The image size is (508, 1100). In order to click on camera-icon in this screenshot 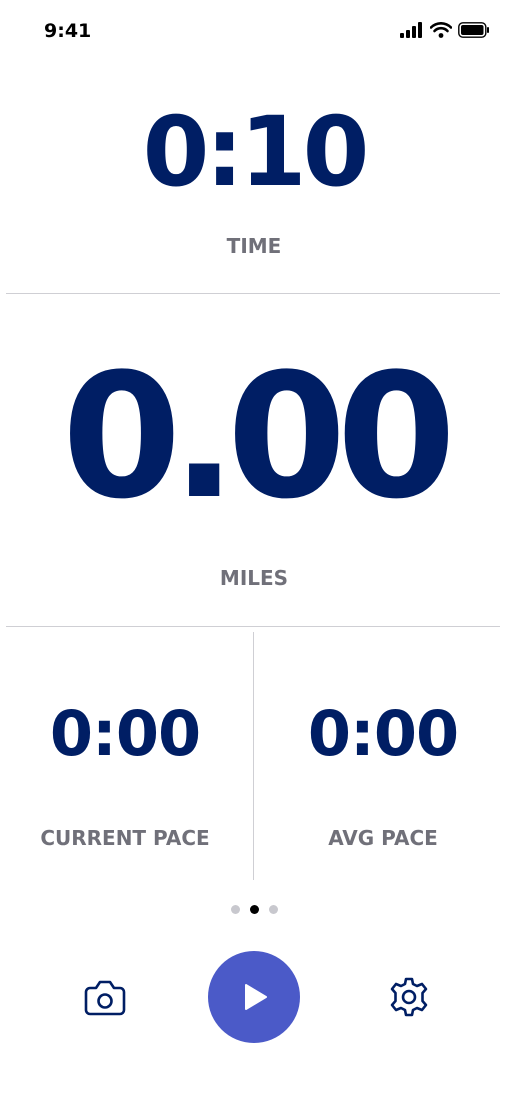, I will do `click(105, 998)`.